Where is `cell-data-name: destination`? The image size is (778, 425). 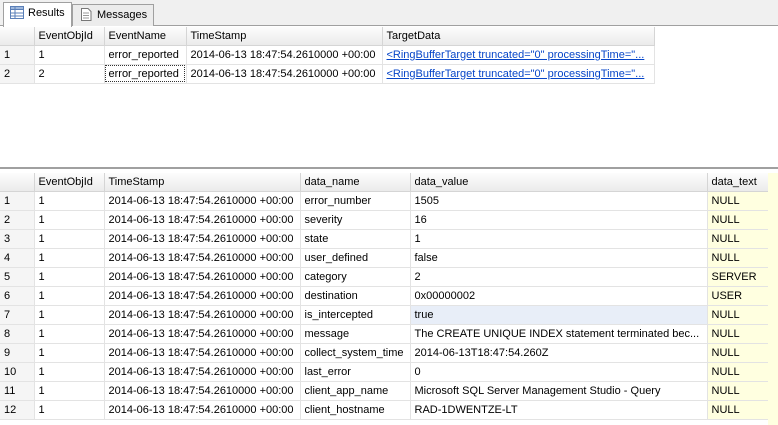
cell-data-name: destination is located at coordinates (355, 296).